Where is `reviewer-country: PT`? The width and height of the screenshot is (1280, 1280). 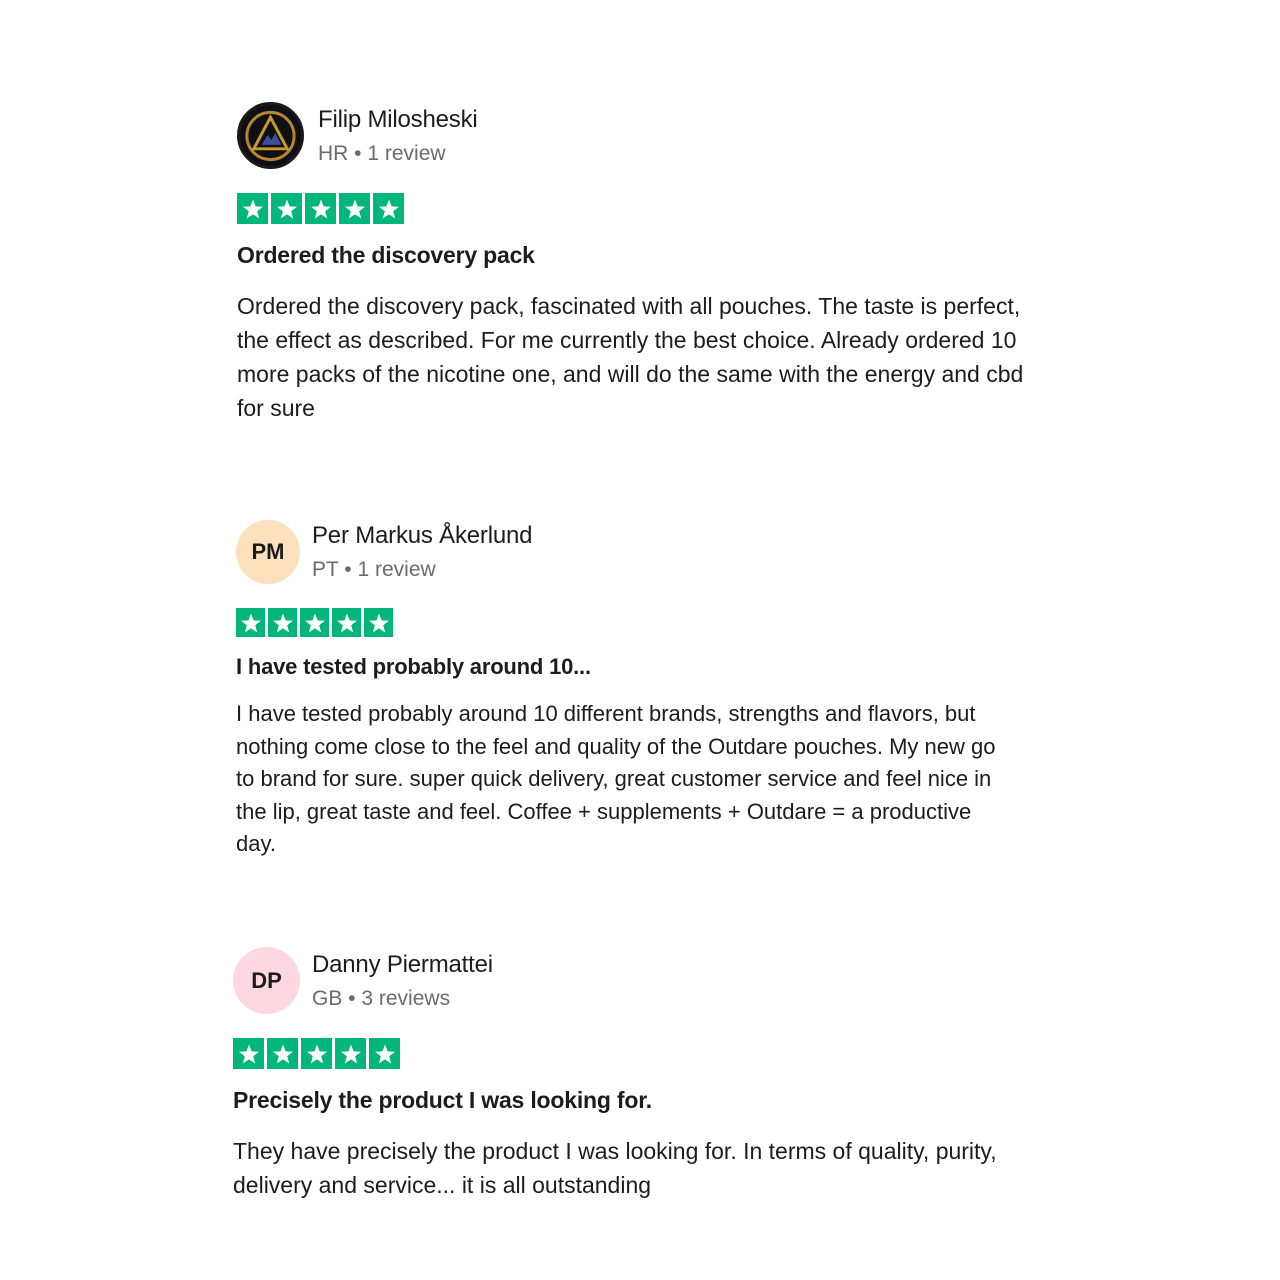
reviewer-country: PT is located at coordinates (325, 569).